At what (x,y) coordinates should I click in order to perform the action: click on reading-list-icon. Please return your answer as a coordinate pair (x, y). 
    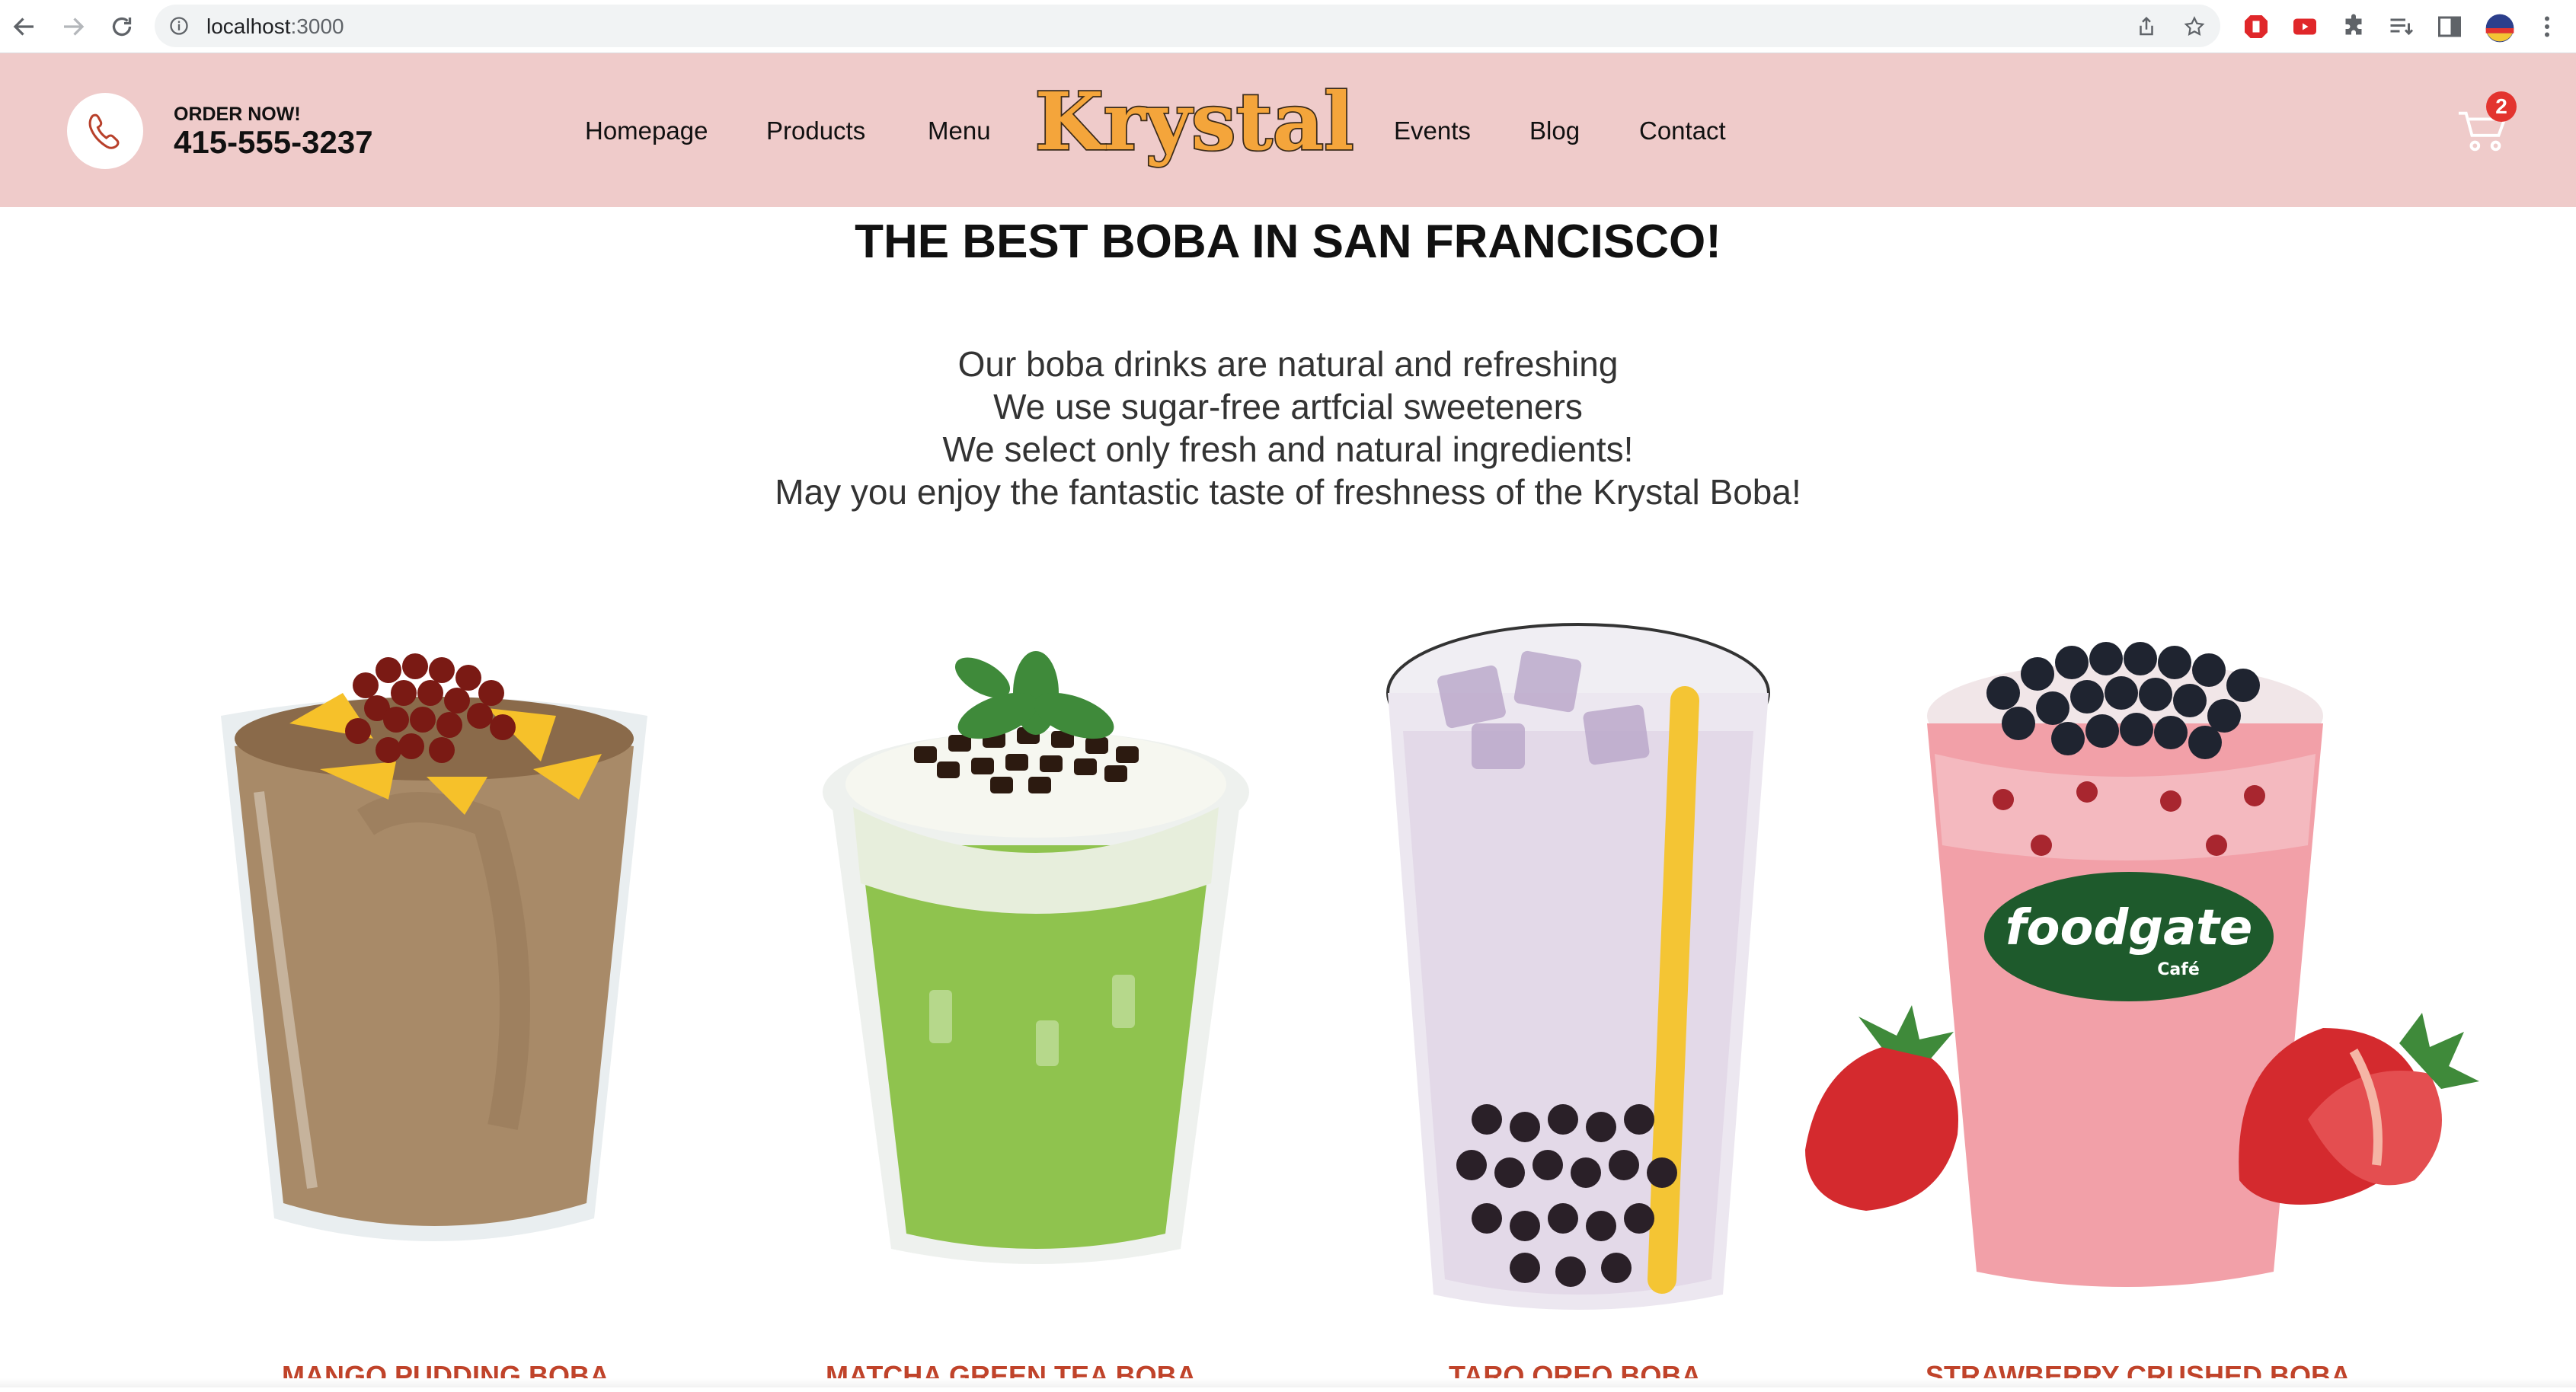
    Looking at the image, I should click on (2401, 26).